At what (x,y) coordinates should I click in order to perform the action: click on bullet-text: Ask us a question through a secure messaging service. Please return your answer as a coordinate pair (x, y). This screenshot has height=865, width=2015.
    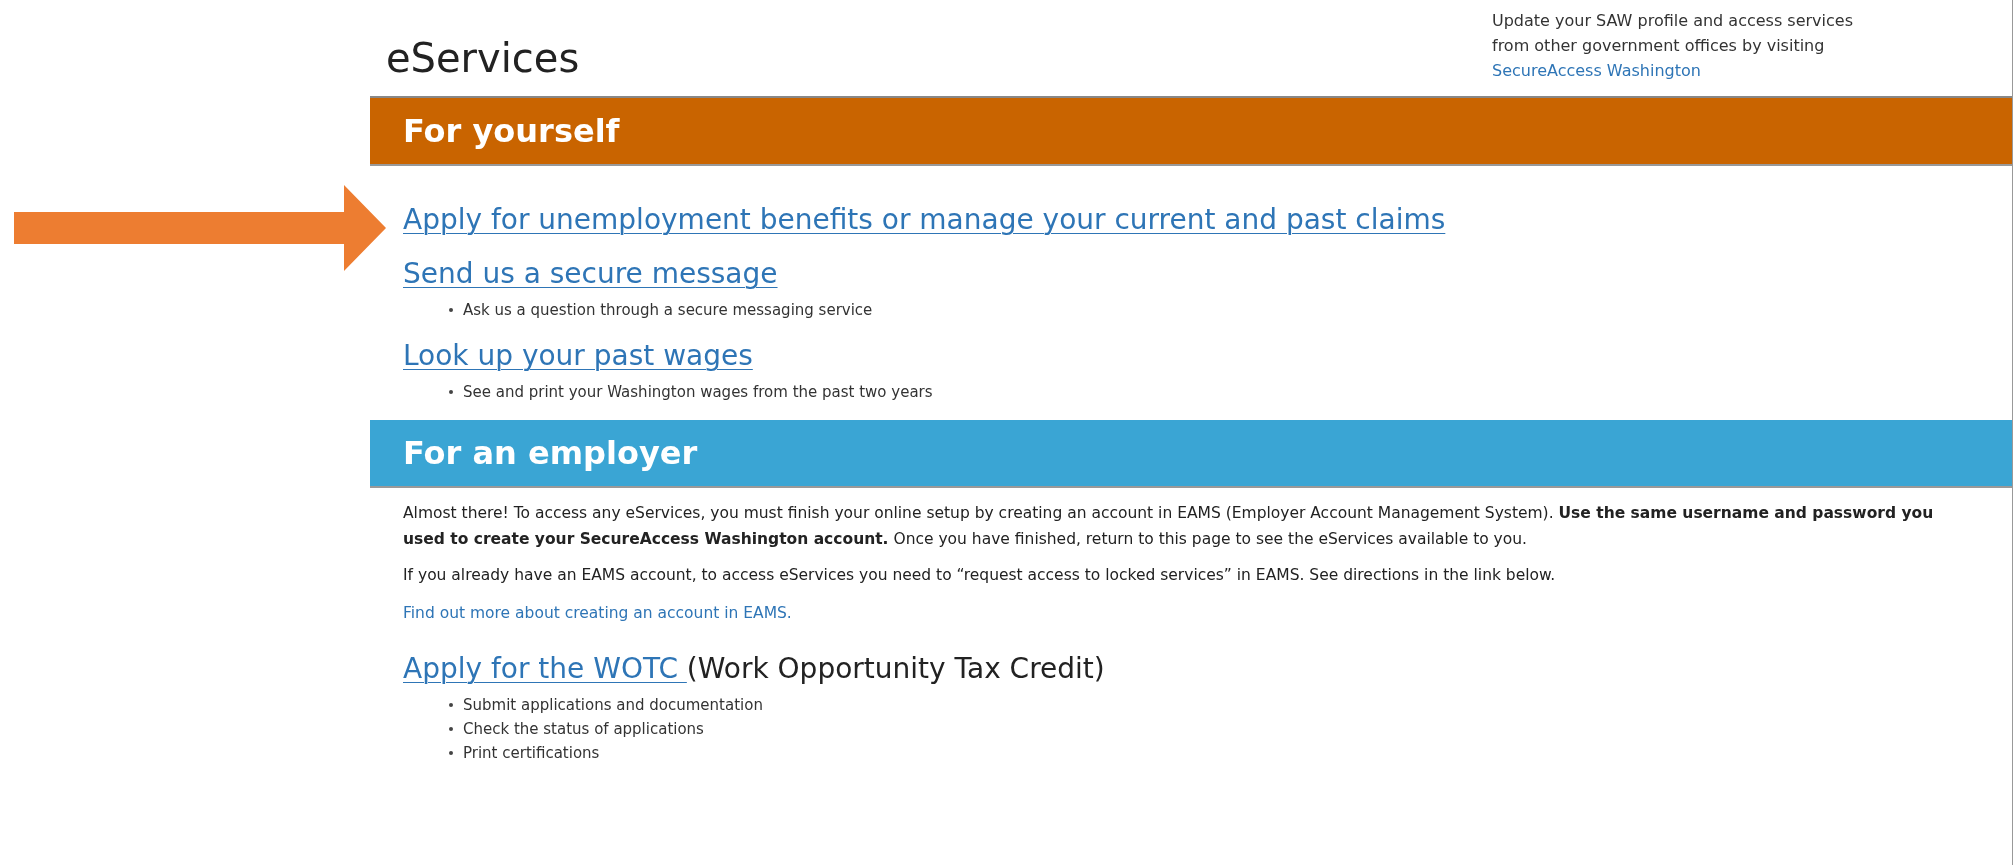
    Looking at the image, I should click on (668, 310).